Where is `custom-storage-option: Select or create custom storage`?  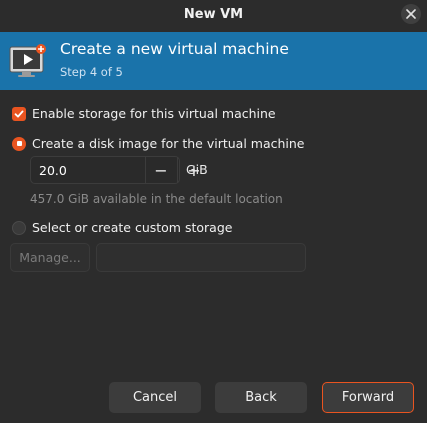 custom-storage-option: Select or create custom storage is located at coordinates (122, 227).